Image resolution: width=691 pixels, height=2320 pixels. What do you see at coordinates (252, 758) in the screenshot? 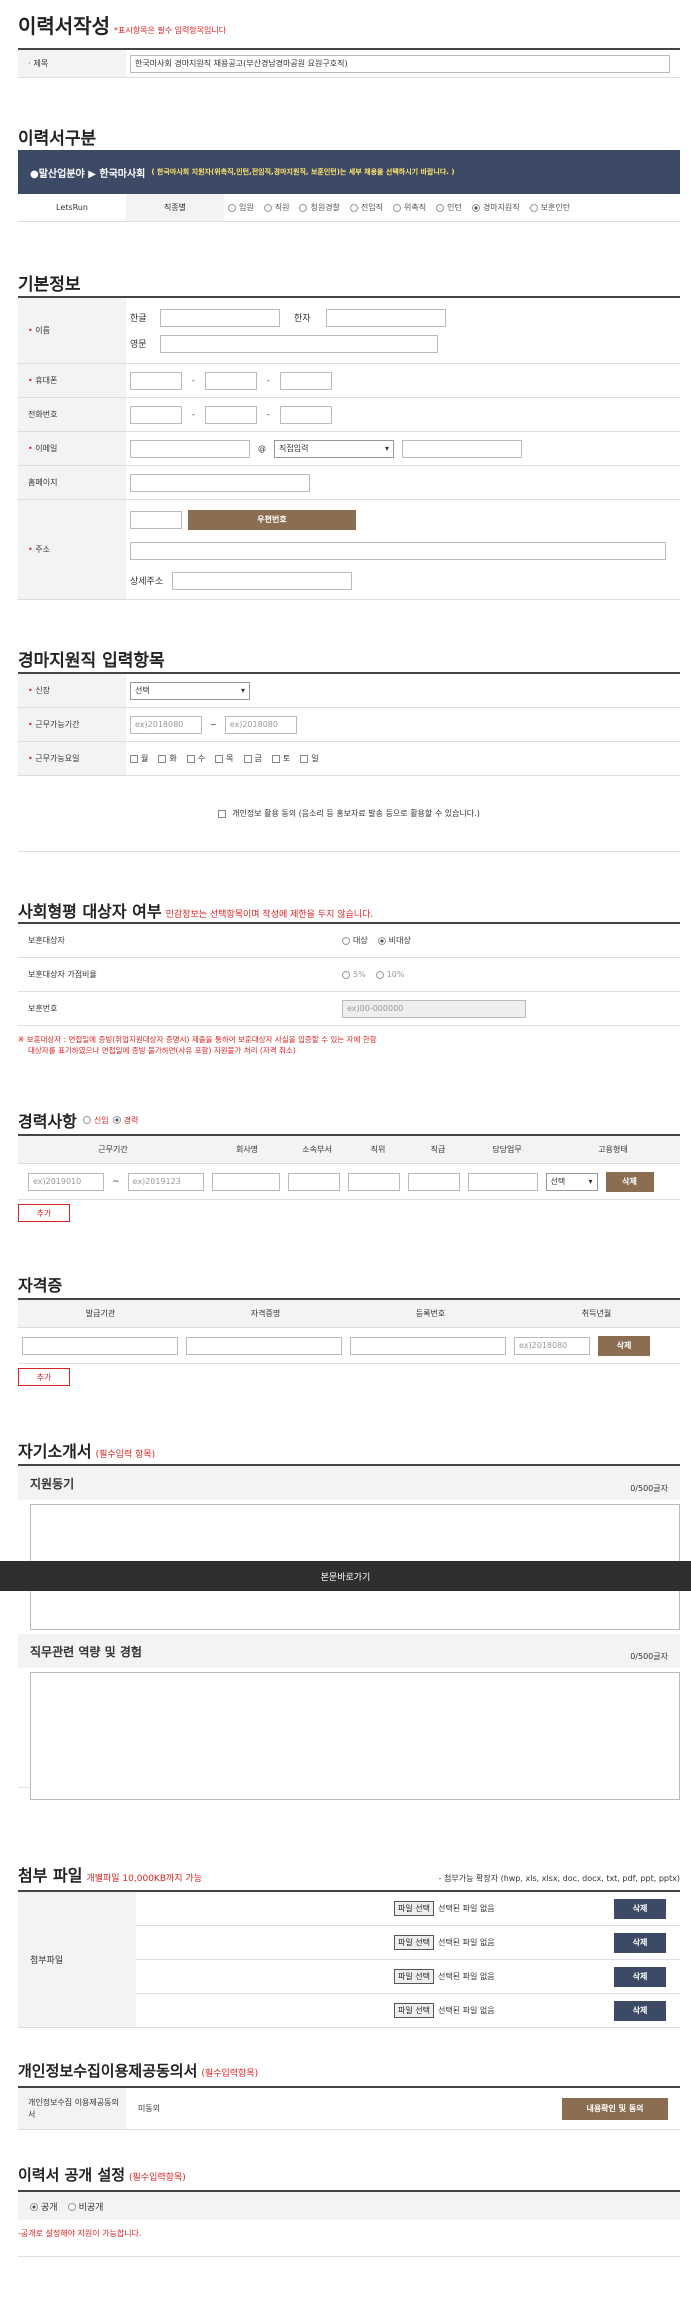
I see `day-option: 금` at bounding box center [252, 758].